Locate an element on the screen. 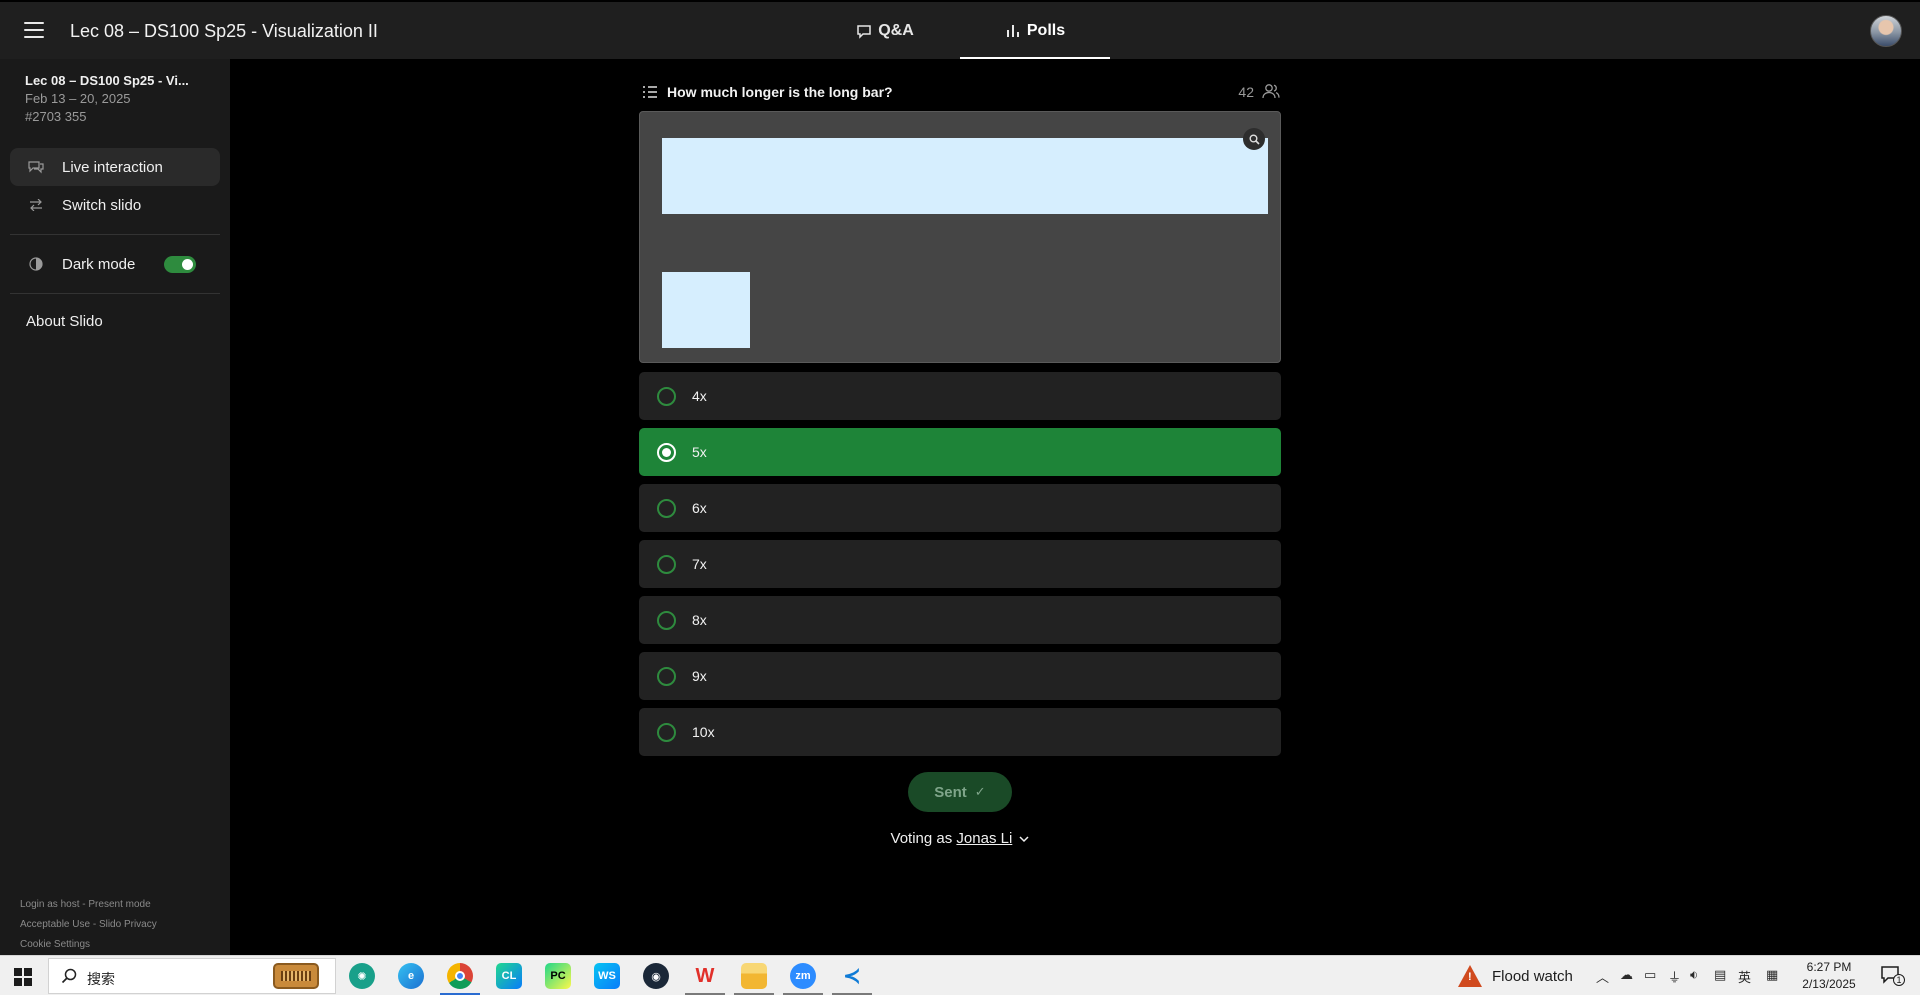 This screenshot has height=995, width=1920. clock-time: 6:27 PM is located at coordinates (1829, 967).